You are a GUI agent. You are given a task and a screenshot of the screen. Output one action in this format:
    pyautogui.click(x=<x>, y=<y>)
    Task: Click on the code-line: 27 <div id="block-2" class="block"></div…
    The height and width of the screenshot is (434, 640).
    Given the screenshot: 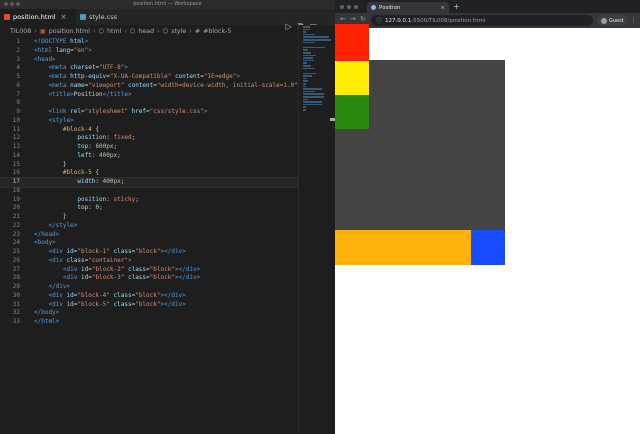 What is the action you would take?
    pyautogui.click(x=149, y=270)
    